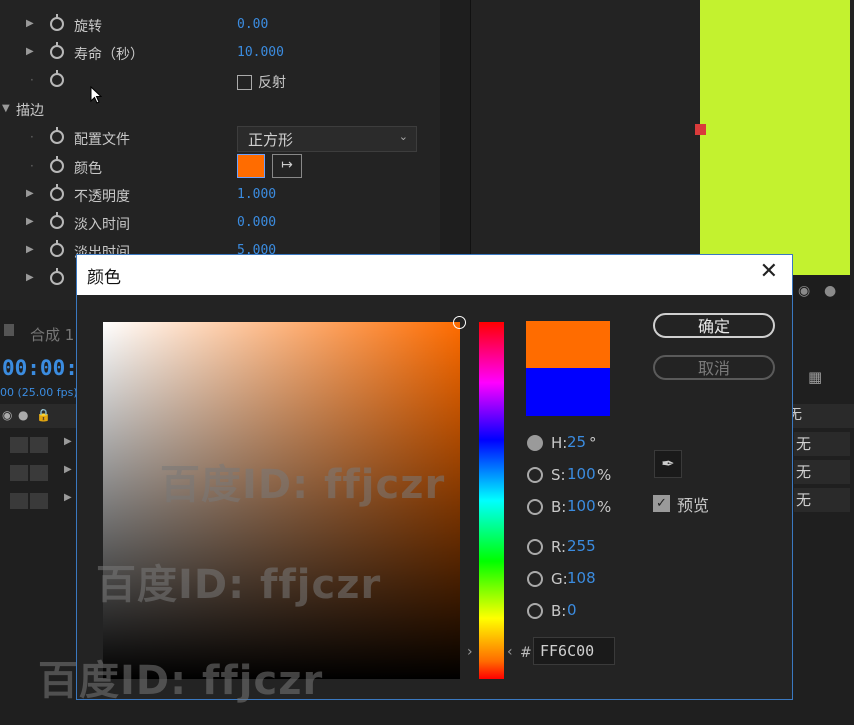 This screenshot has height=725, width=854. I want to click on composition-tab-icon, so click(9, 330).